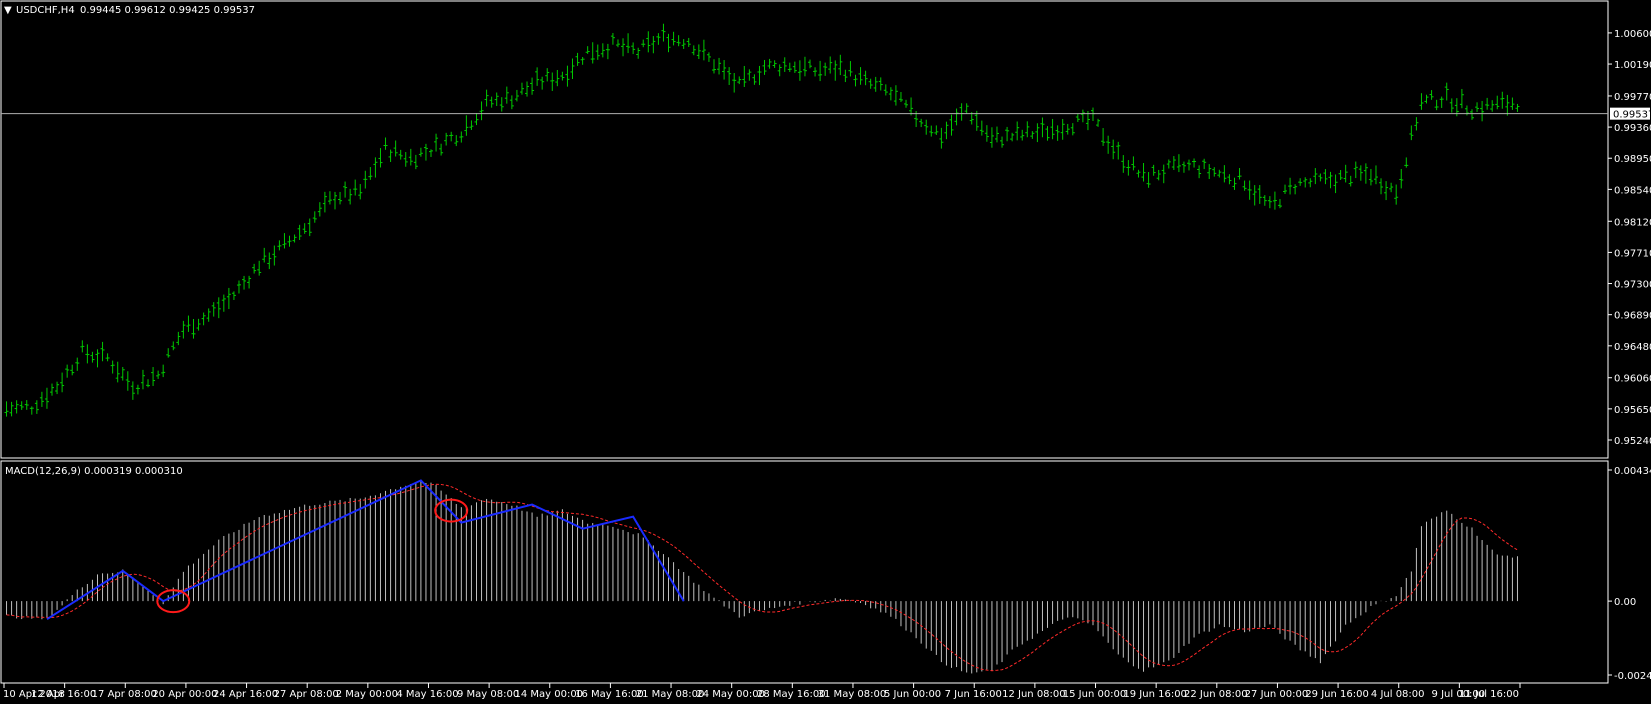 The width and height of the screenshot is (1651, 704). What do you see at coordinates (1632, 316) in the screenshot?
I see `price-y-tick-label: 0.96890` at bounding box center [1632, 316].